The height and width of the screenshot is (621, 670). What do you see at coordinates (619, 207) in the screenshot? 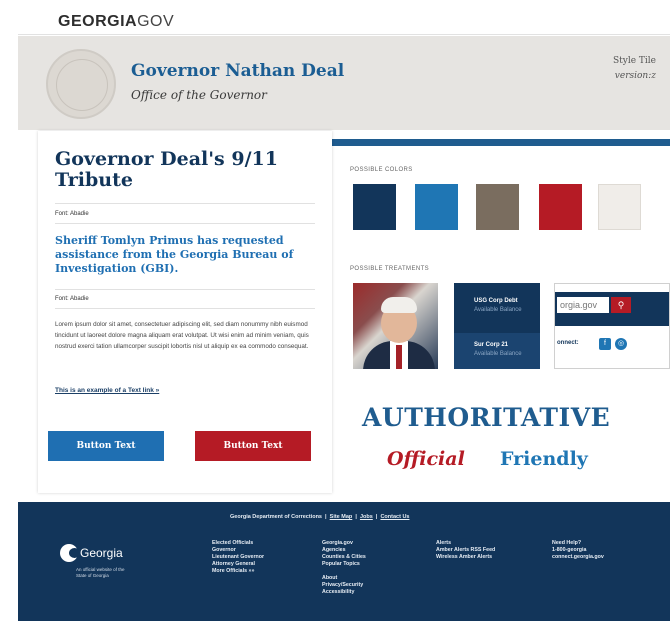
I see `color-swatch-cream` at bounding box center [619, 207].